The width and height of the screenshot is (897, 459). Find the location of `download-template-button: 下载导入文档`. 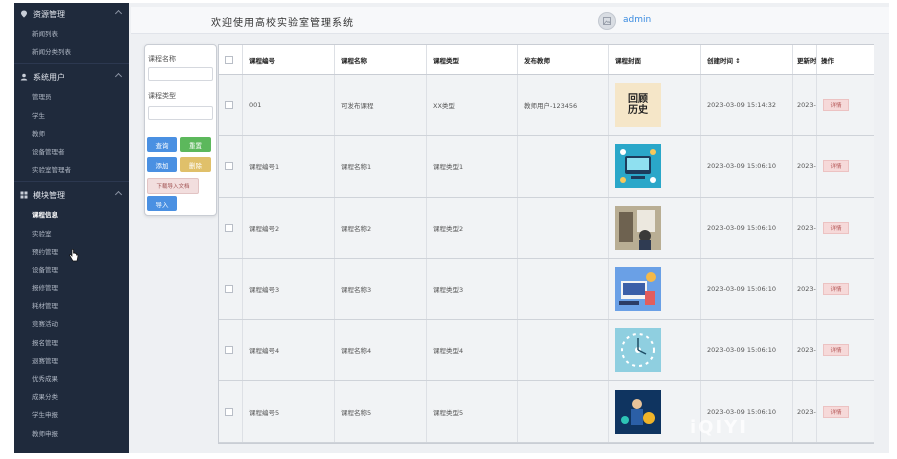

download-template-button: 下载导入文档 is located at coordinates (173, 186).